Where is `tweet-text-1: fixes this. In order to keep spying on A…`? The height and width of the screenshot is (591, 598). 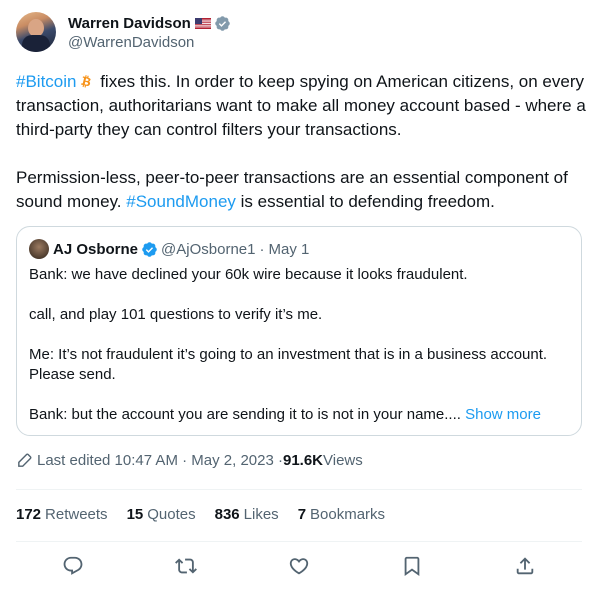
tweet-text-1: fixes this. In order to keep spying on A… is located at coordinates (301, 105).